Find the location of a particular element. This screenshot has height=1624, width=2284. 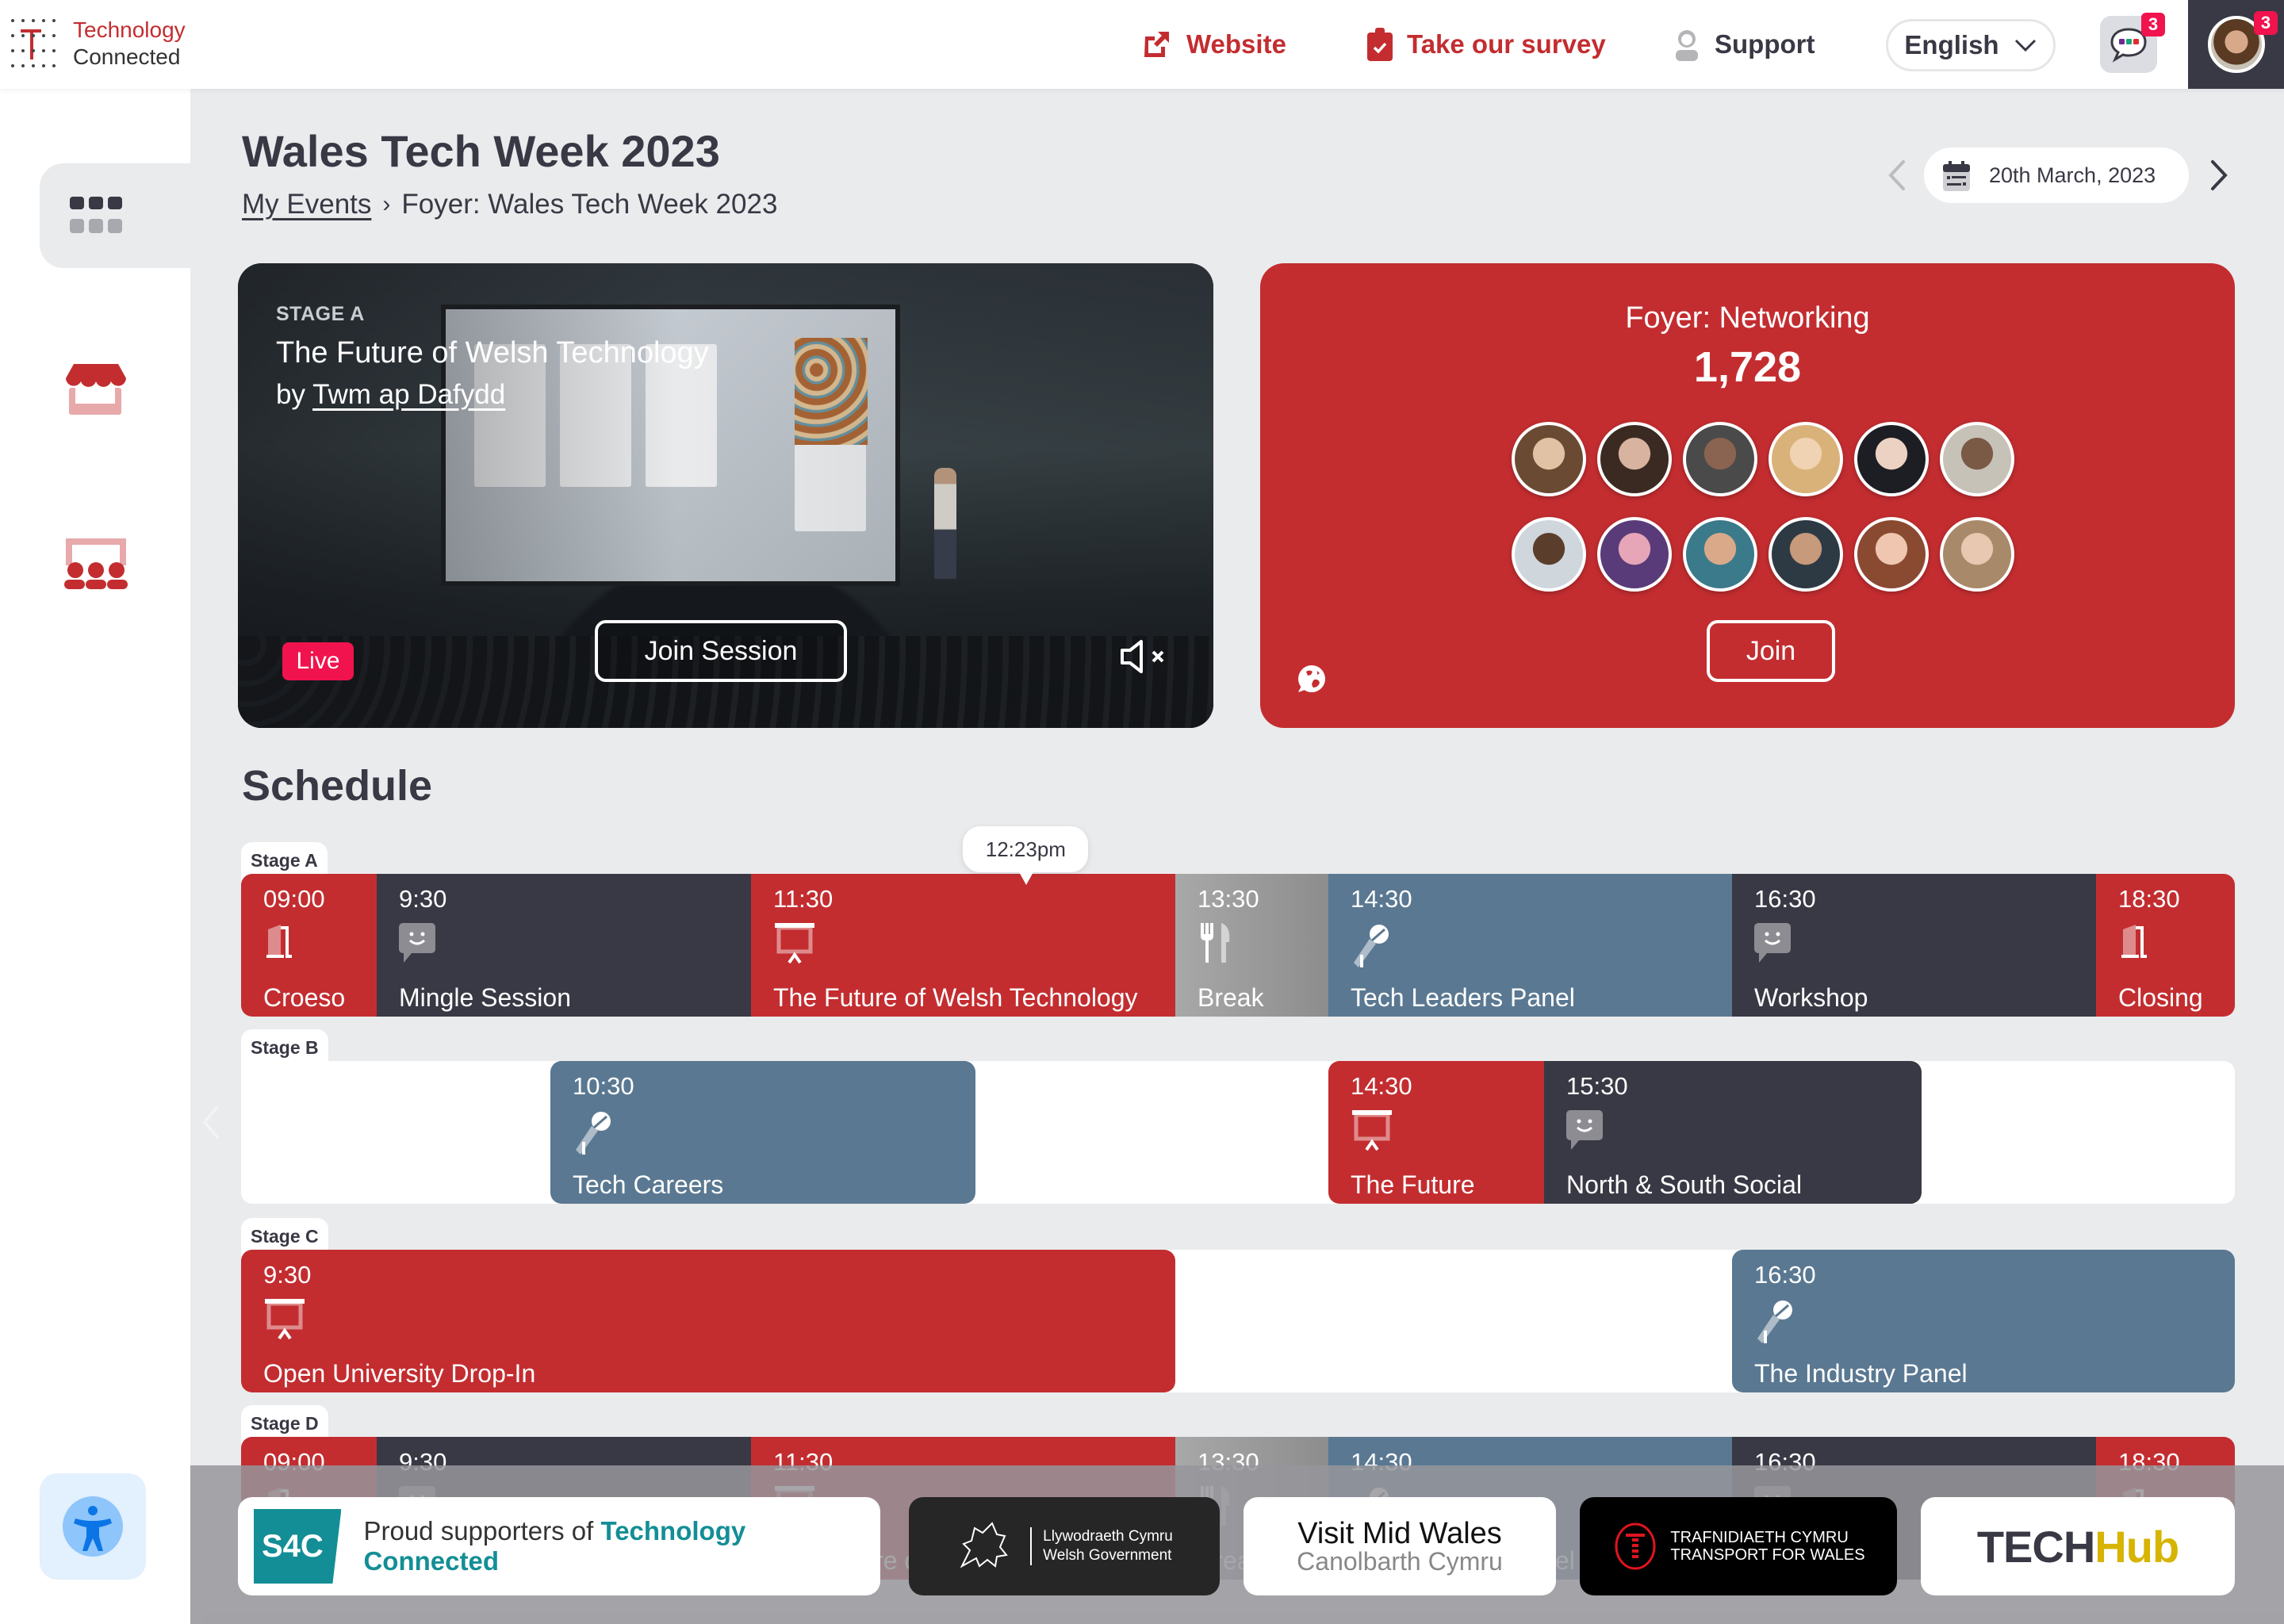

schedule-event: 15:30 North & South Social is located at coordinates (1733, 1132).